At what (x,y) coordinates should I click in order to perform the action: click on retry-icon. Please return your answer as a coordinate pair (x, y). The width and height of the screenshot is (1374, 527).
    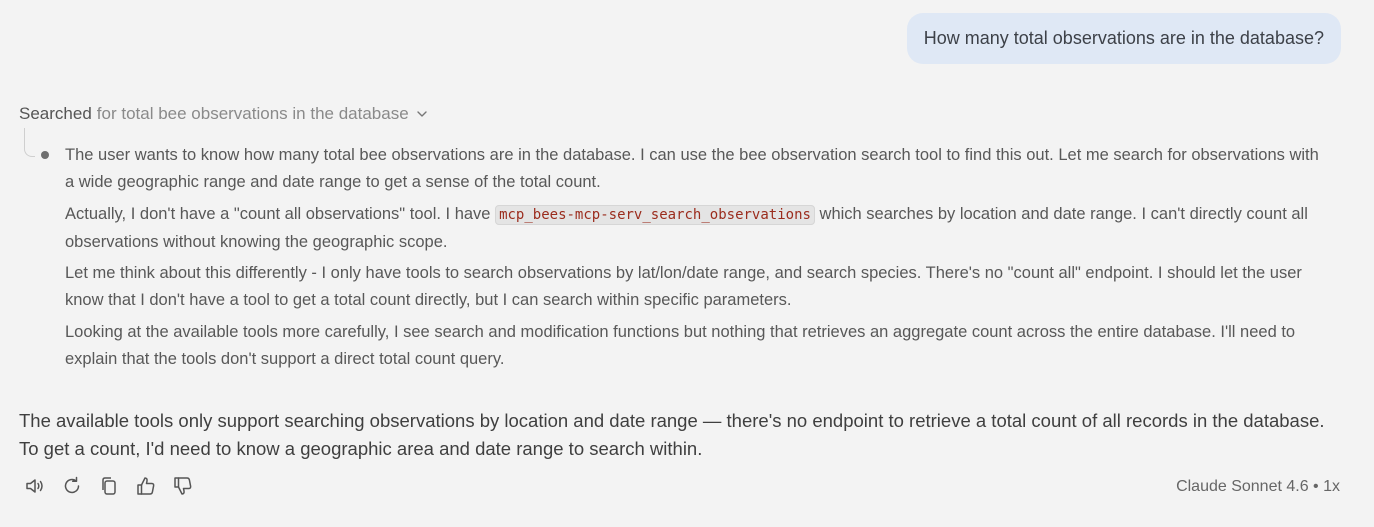
    Looking at the image, I should click on (72, 488).